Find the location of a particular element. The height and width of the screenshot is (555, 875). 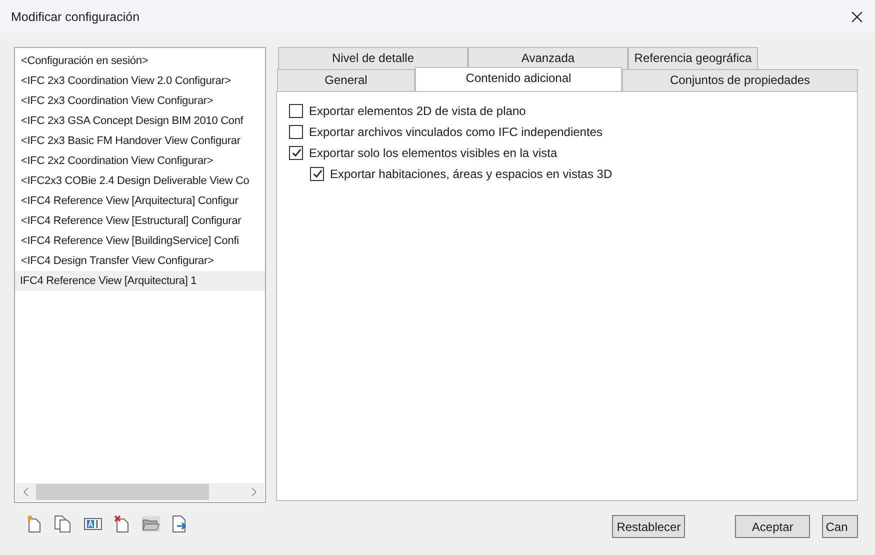

configuration-item: <IFC2x3 COBie 2.4 Design Deliverable View Co is located at coordinates (140, 181).